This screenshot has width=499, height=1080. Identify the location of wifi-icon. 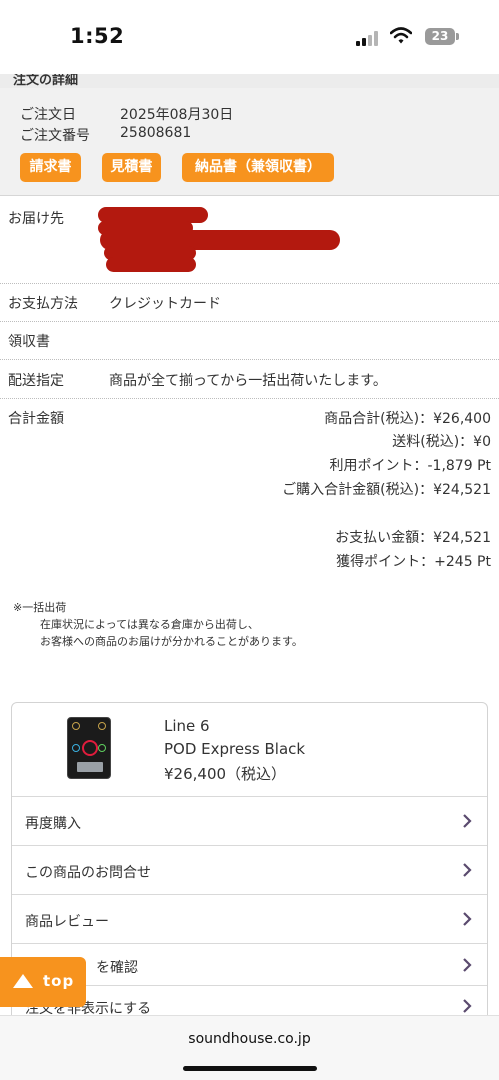
(401, 35).